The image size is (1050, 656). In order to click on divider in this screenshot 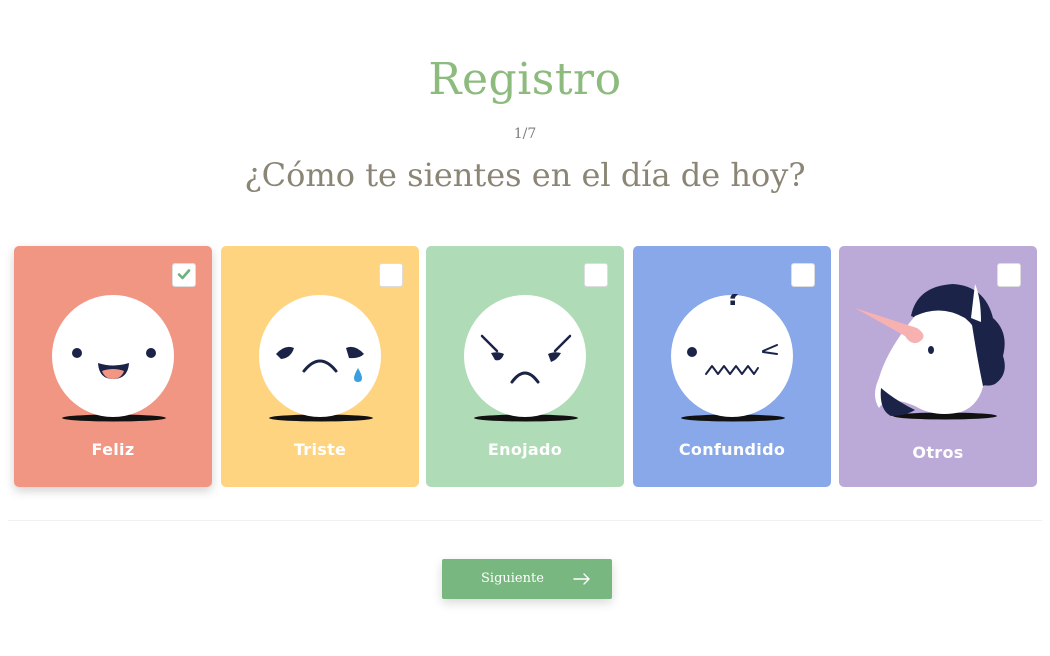, I will do `click(525, 520)`.